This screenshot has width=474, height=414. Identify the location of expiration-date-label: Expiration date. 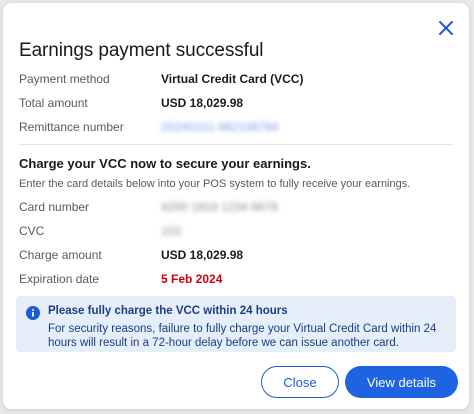
(59, 279).